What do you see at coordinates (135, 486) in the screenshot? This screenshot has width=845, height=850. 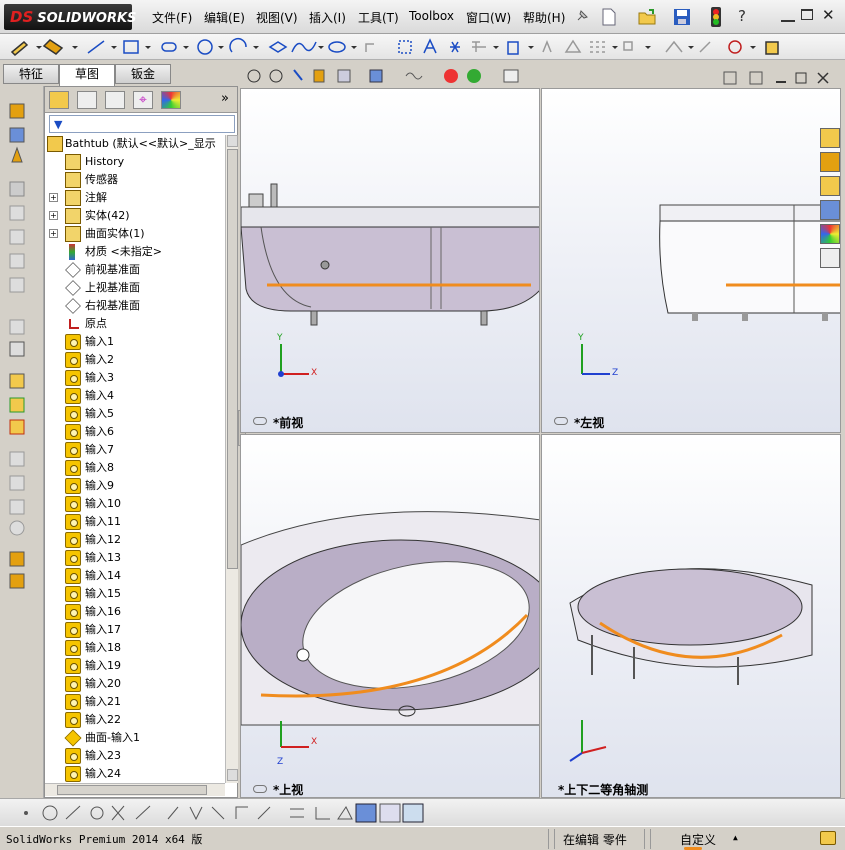 I see `tree-item: 输入9` at bounding box center [135, 486].